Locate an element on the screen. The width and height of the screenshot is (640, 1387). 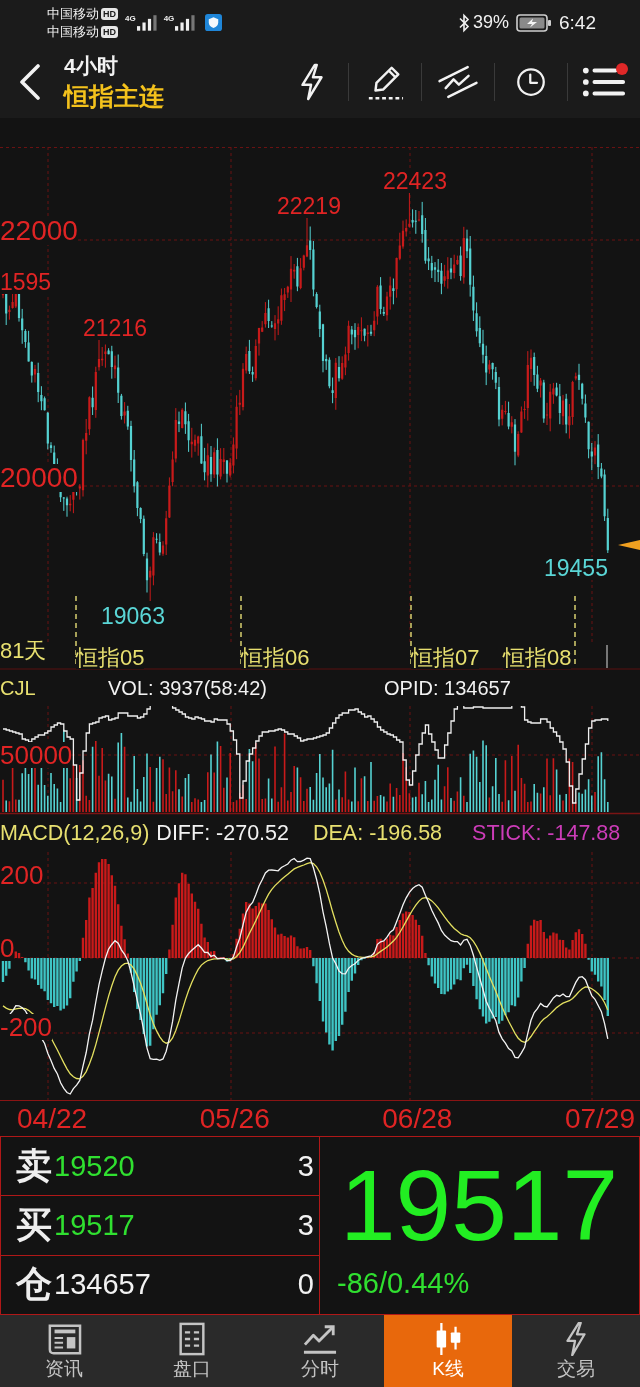
day-count-label: 81天 is located at coordinates (23, 651).